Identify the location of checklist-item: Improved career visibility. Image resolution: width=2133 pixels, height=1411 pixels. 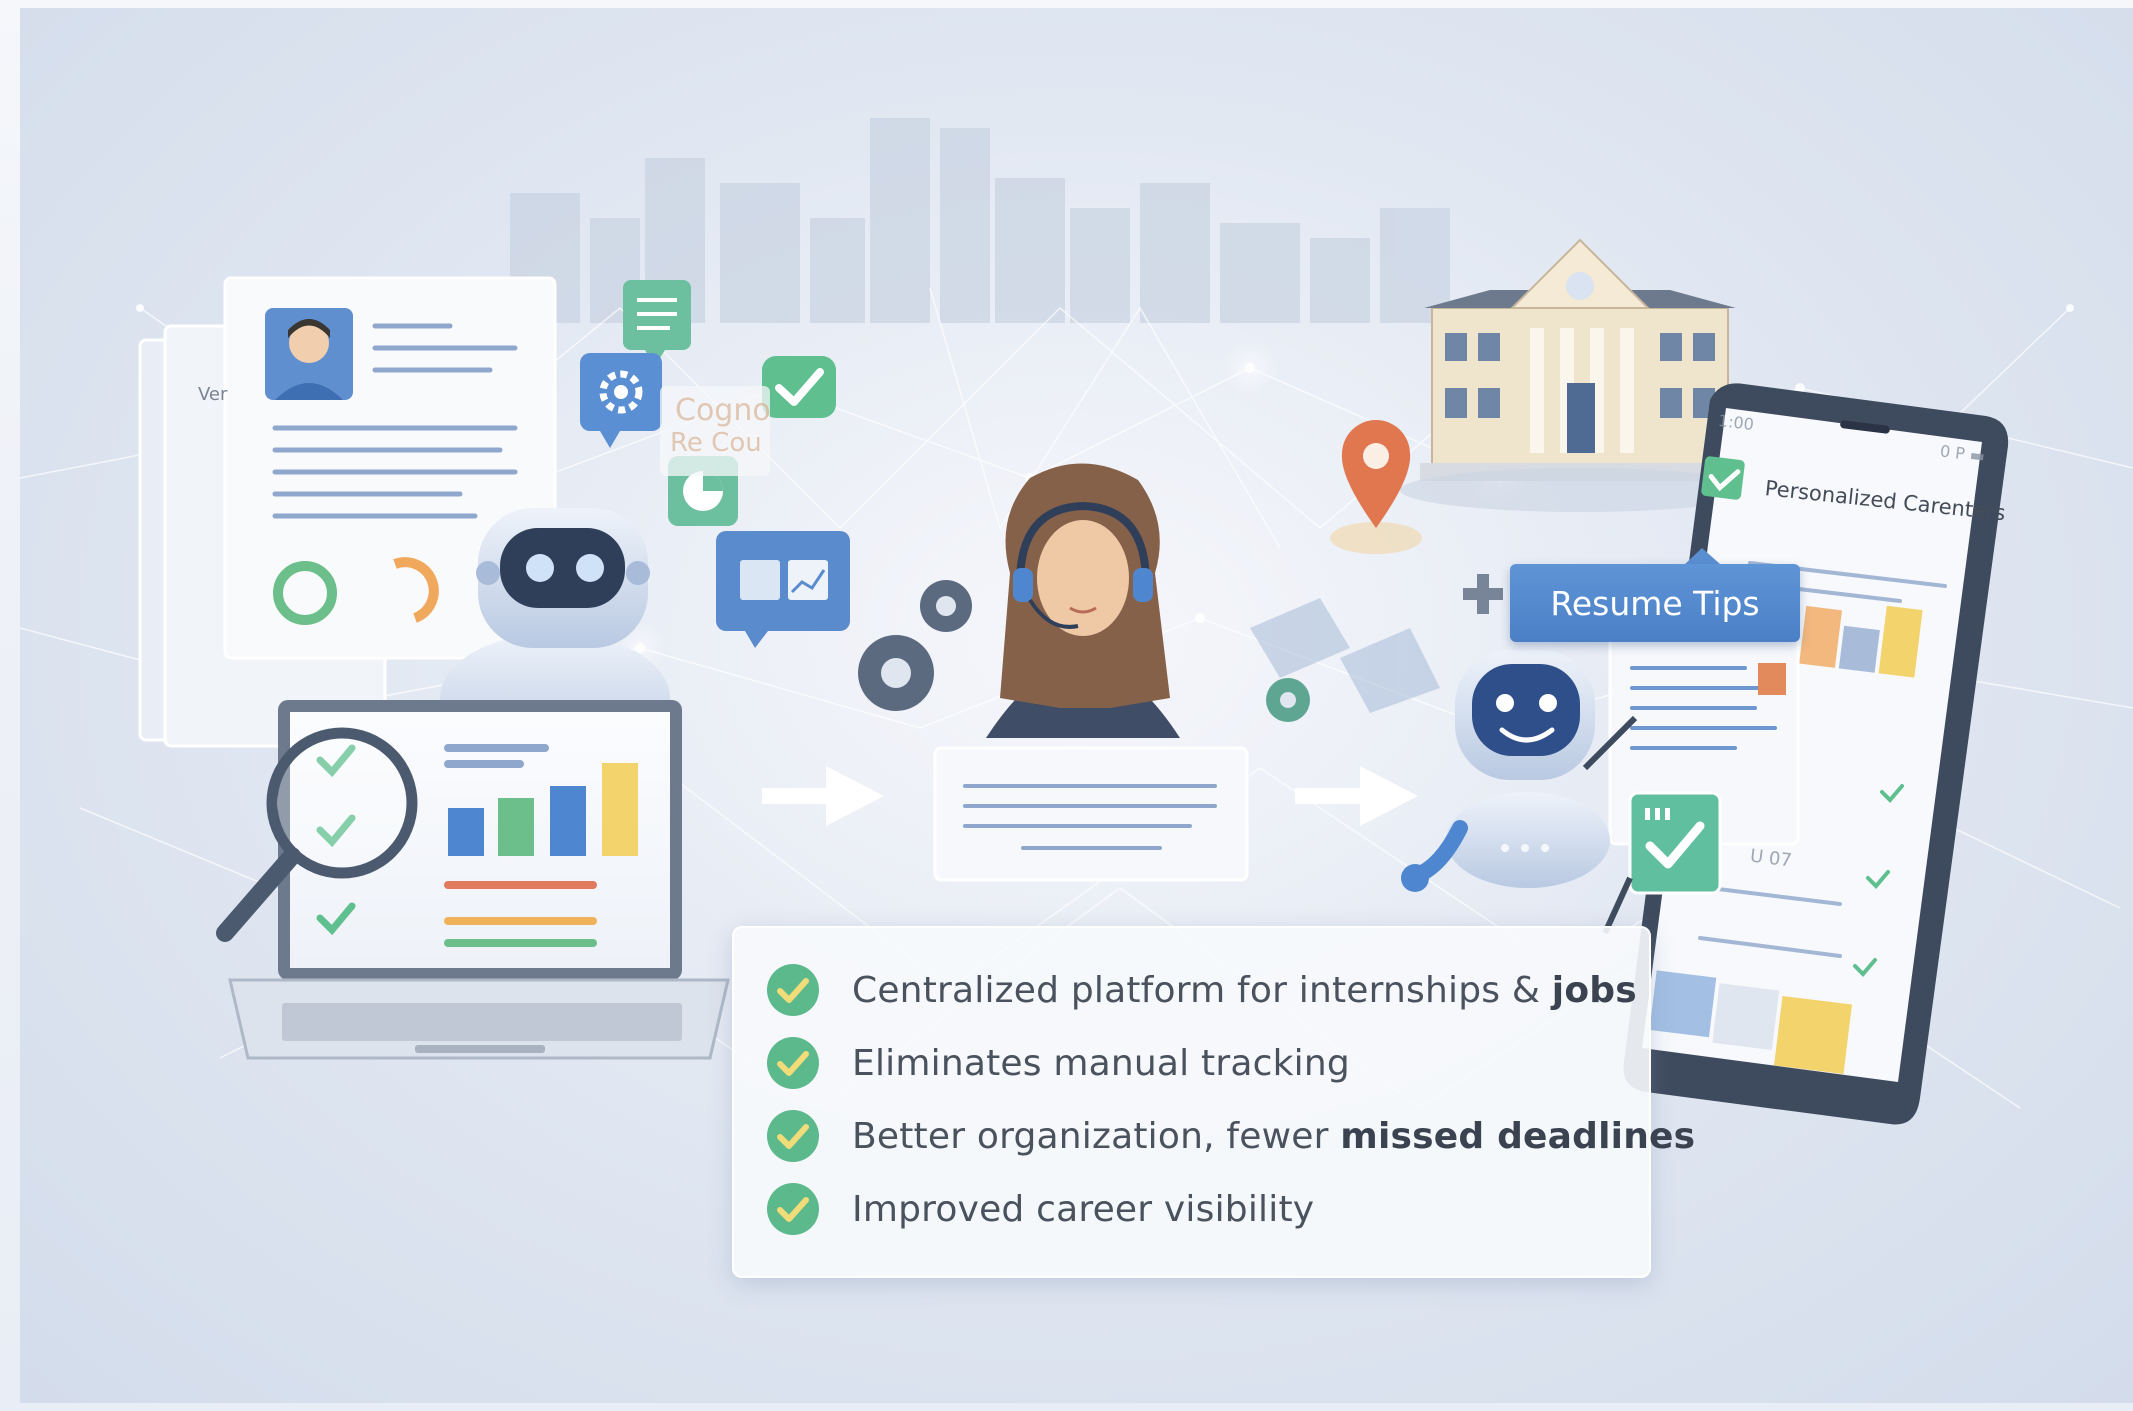
(1040, 1209).